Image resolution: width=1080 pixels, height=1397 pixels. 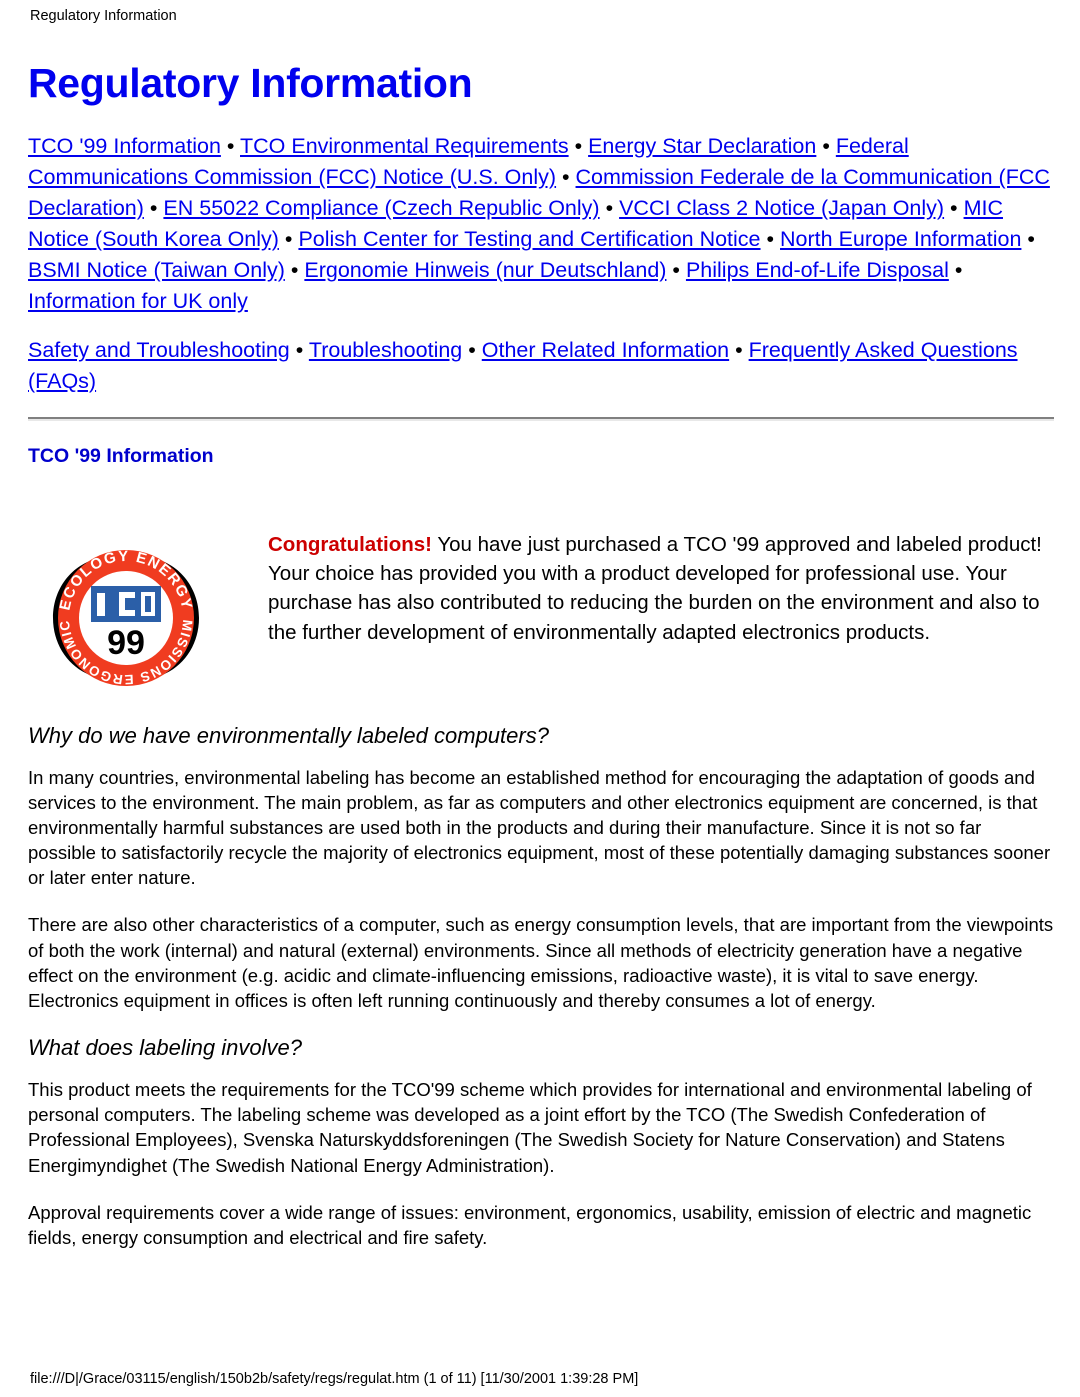 What do you see at coordinates (124, 146) in the screenshot?
I see `nav-link-1: TCO '99 Information` at bounding box center [124, 146].